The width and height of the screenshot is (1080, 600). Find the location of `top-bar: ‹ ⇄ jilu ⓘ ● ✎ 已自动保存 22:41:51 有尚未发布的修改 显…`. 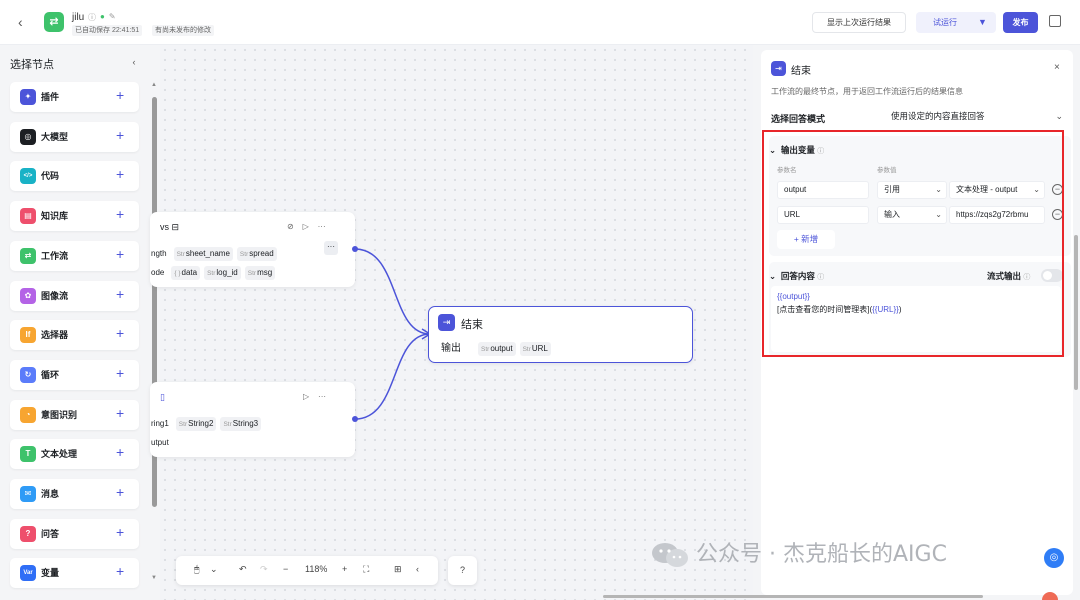

top-bar: ‹ ⇄ jilu ⓘ ● ✎ 已自动保存 22:41:51 有尚未发布的修改 显… is located at coordinates (540, 22).